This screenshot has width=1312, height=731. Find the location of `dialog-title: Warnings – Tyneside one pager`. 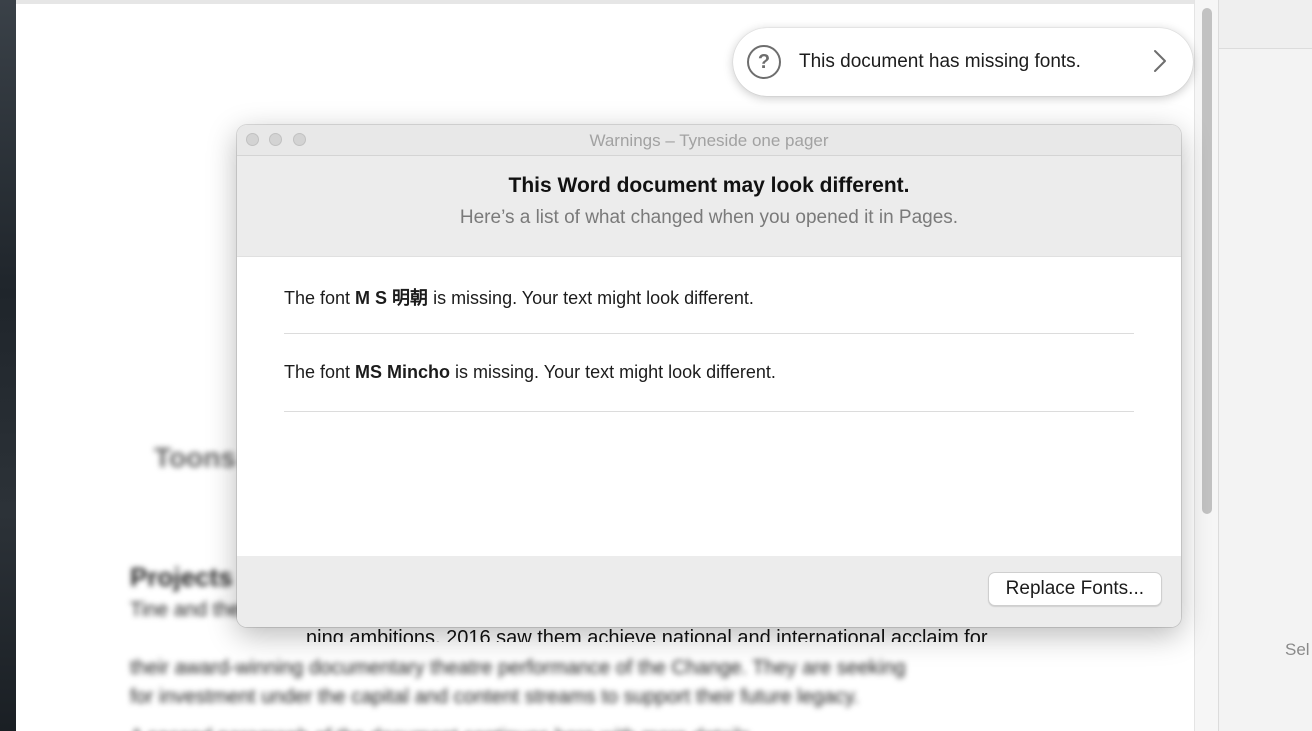

dialog-title: Warnings – Tyneside one pager is located at coordinates (709, 140).